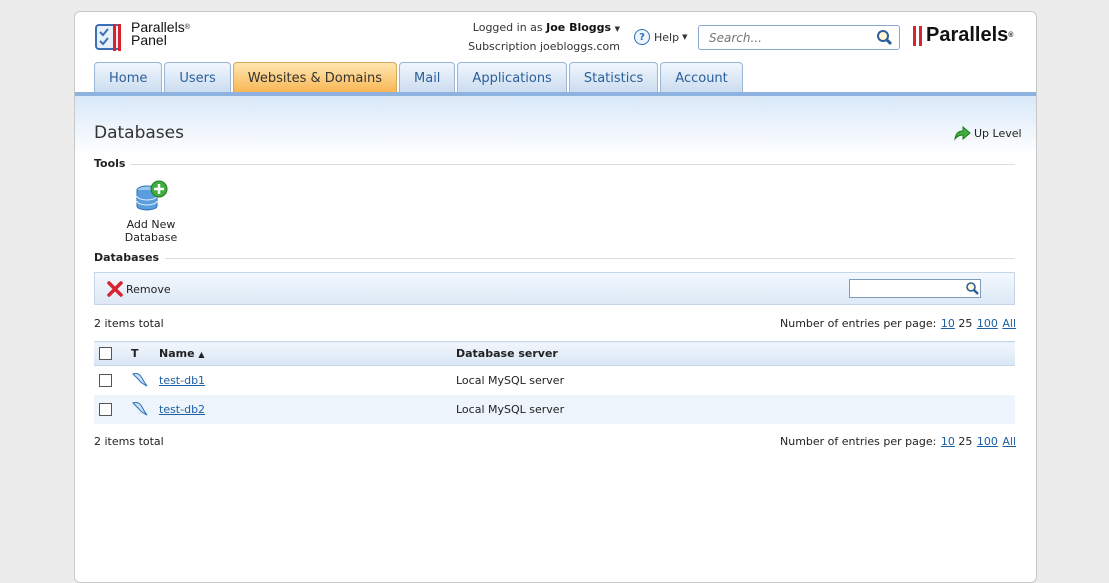 This screenshot has width=1109, height=583. What do you see at coordinates (140, 353) in the screenshot?
I see `type-column-header: T` at bounding box center [140, 353].